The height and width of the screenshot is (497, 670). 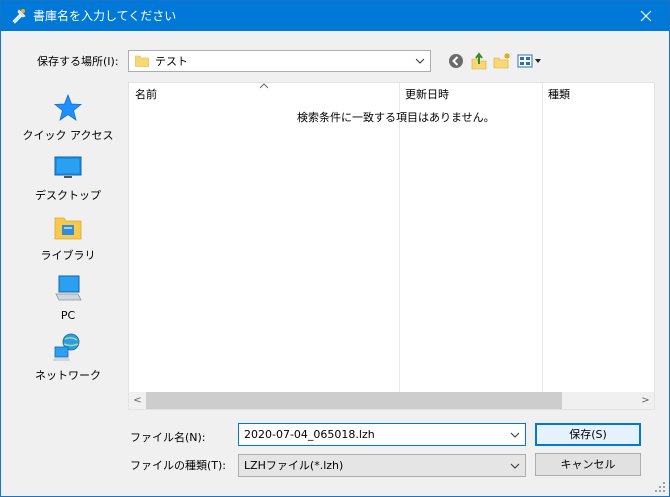 What do you see at coordinates (294, 465) in the screenshot?
I see `file-type-value: LZHファイル(*.lzh)` at bounding box center [294, 465].